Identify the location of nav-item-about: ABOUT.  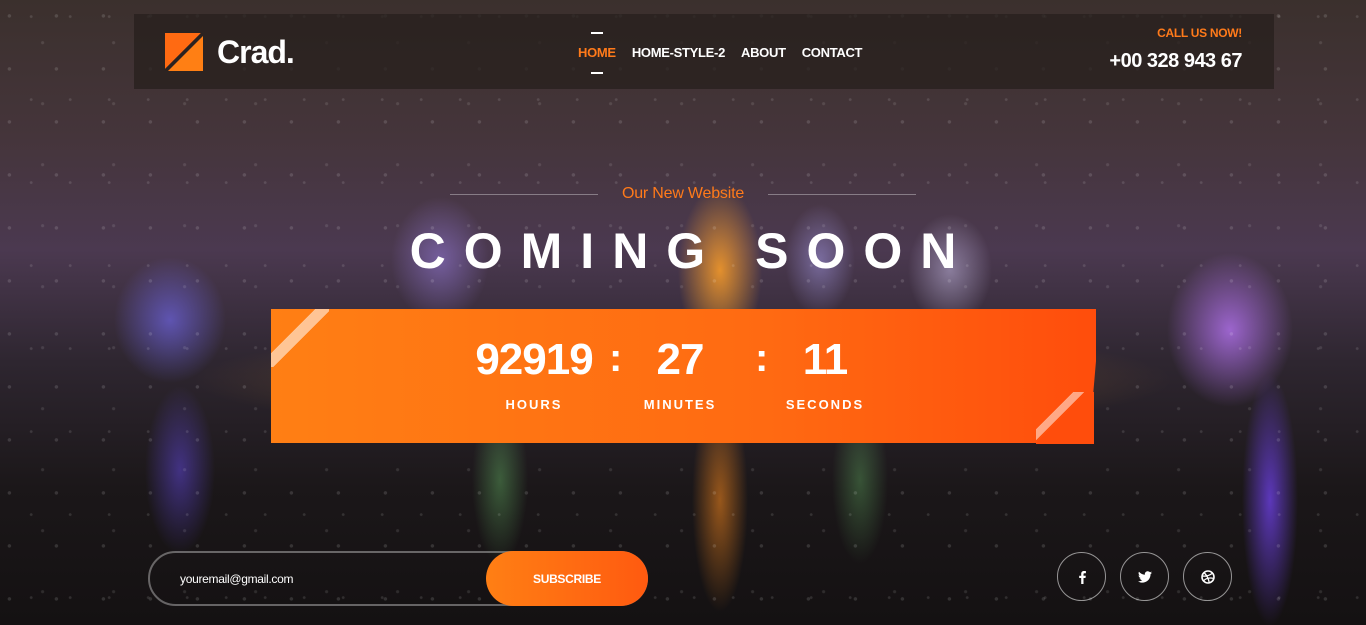
(763, 52).